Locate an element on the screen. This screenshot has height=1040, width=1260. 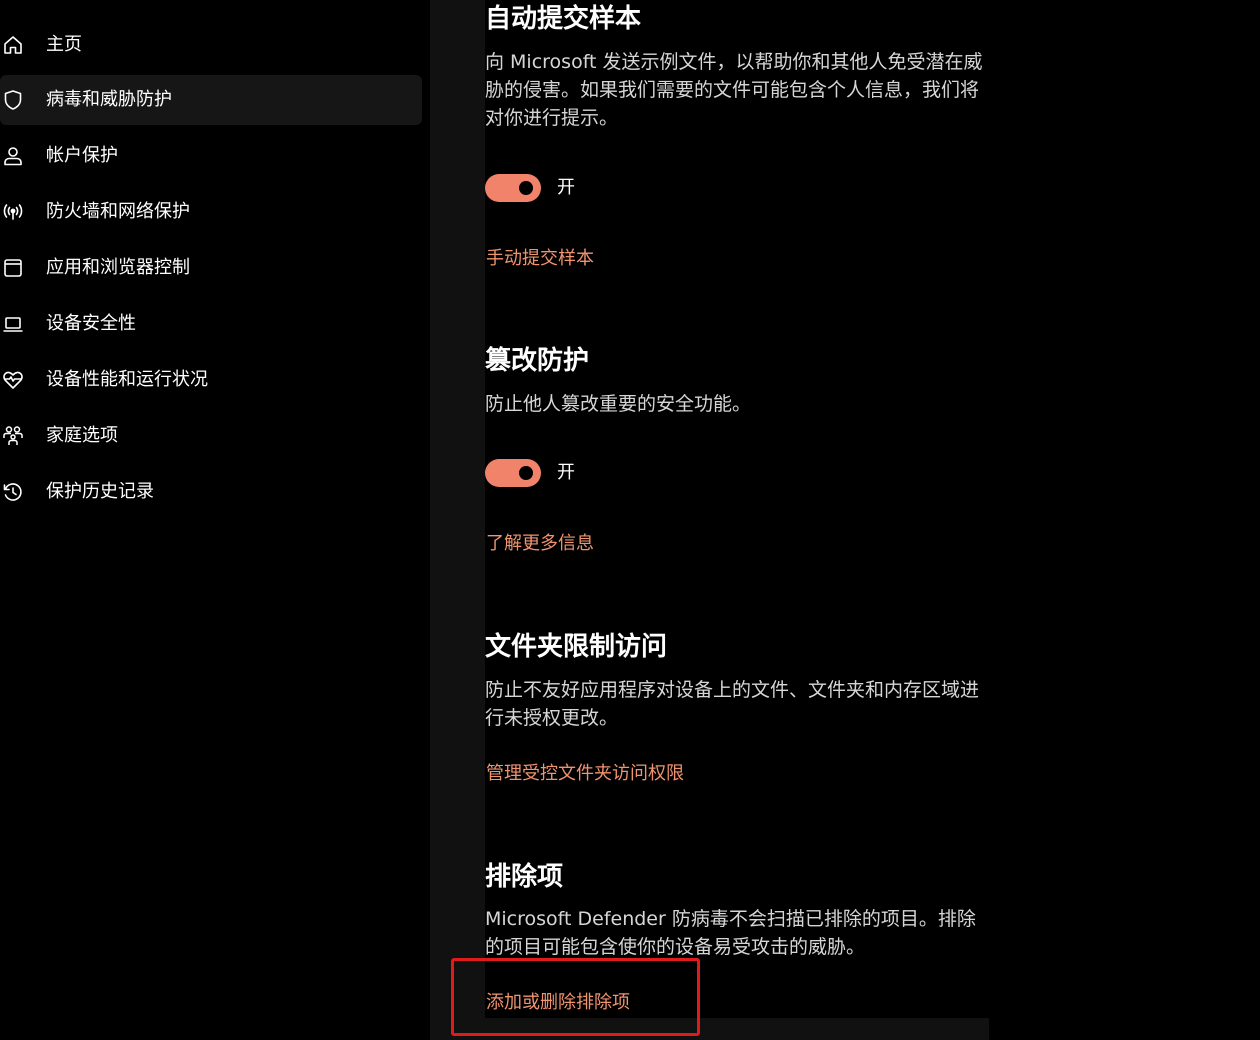
sidebar-item-family-options: 家庭选项 is located at coordinates (211, 436).